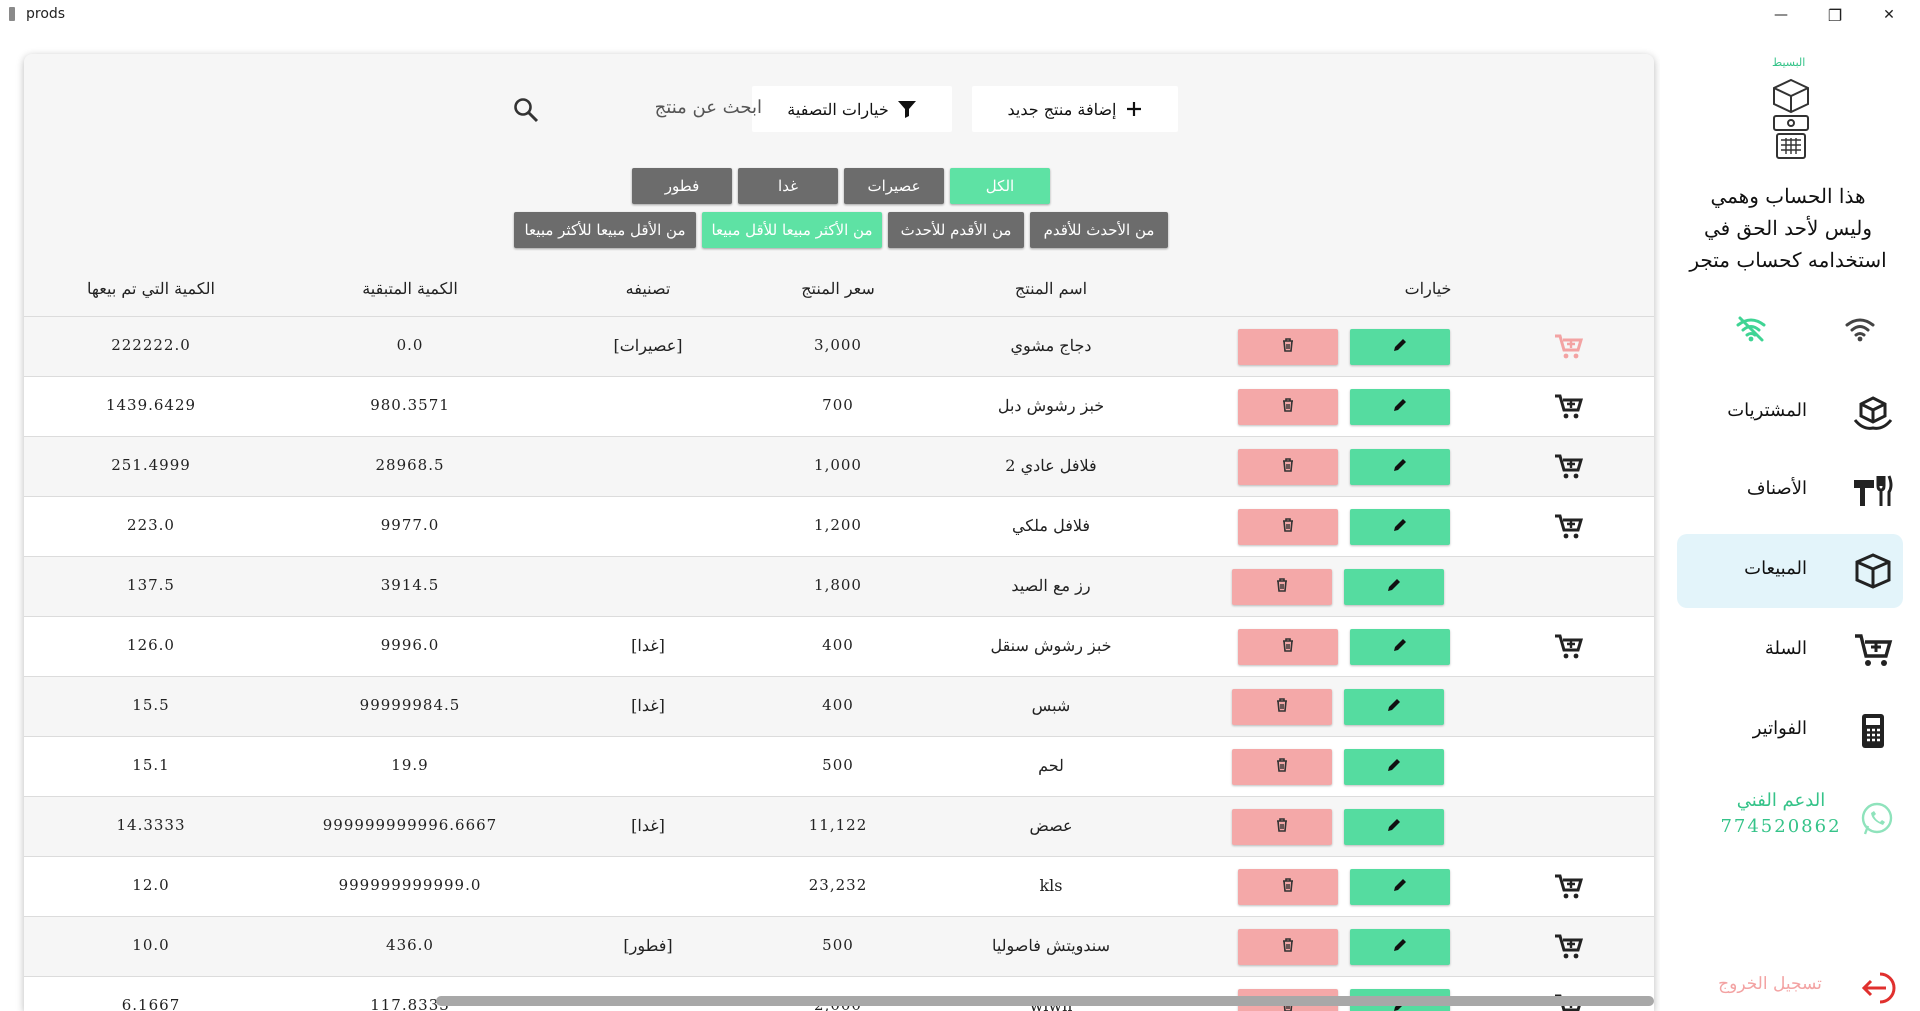  I want to click on nav-categories: الأصناف, so click(1790, 491).